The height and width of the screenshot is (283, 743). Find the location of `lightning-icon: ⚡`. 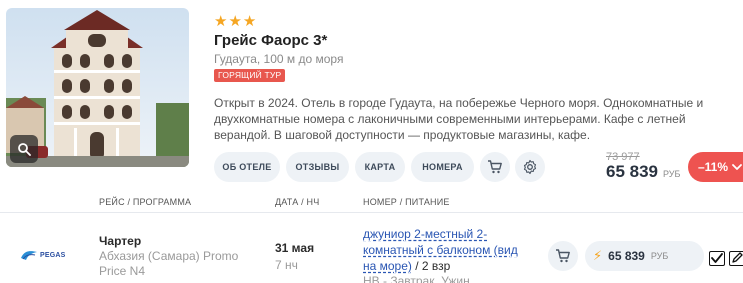

lightning-icon: ⚡ is located at coordinates (598, 255).